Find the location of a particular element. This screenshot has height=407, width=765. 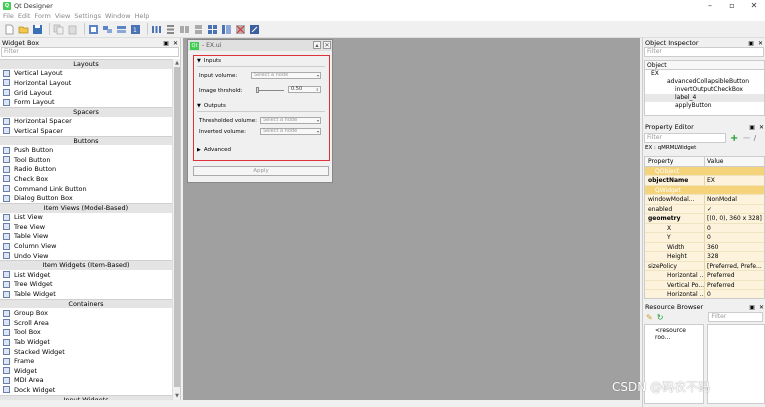

property-value: Preferred is located at coordinates (734, 285).